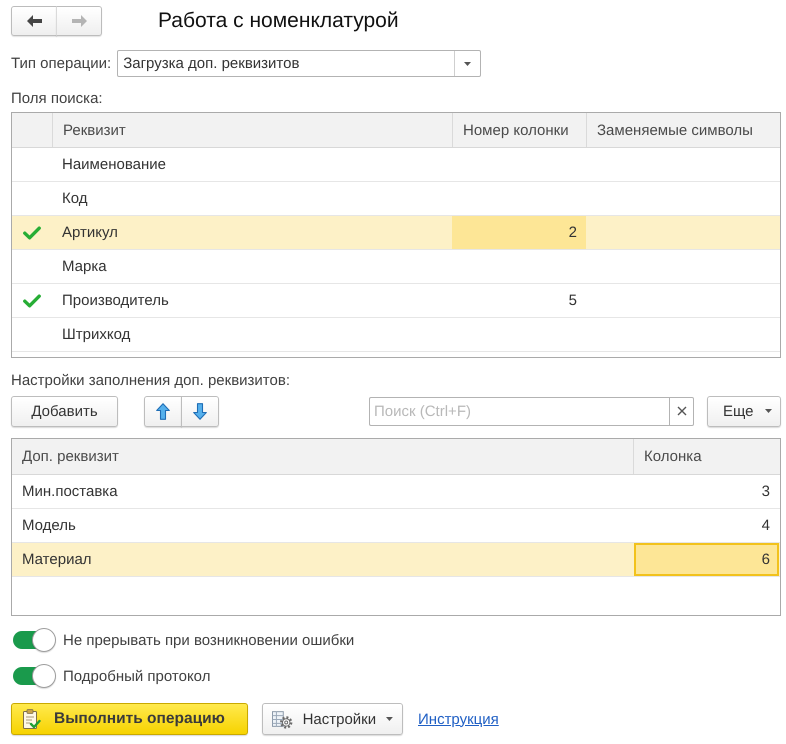 This screenshot has width=786, height=744. What do you see at coordinates (744, 411) in the screenshot?
I see `more-button: Еще` at bounding box center [744, 411].